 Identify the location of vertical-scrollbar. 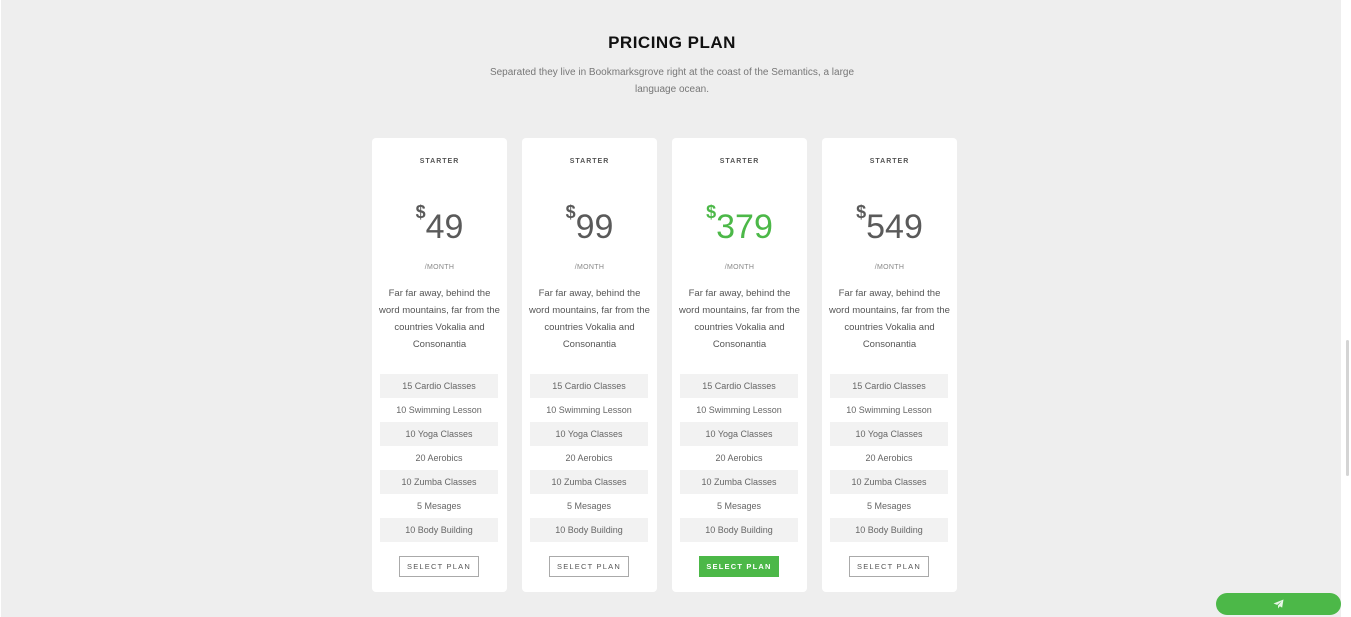
(1346, 308).